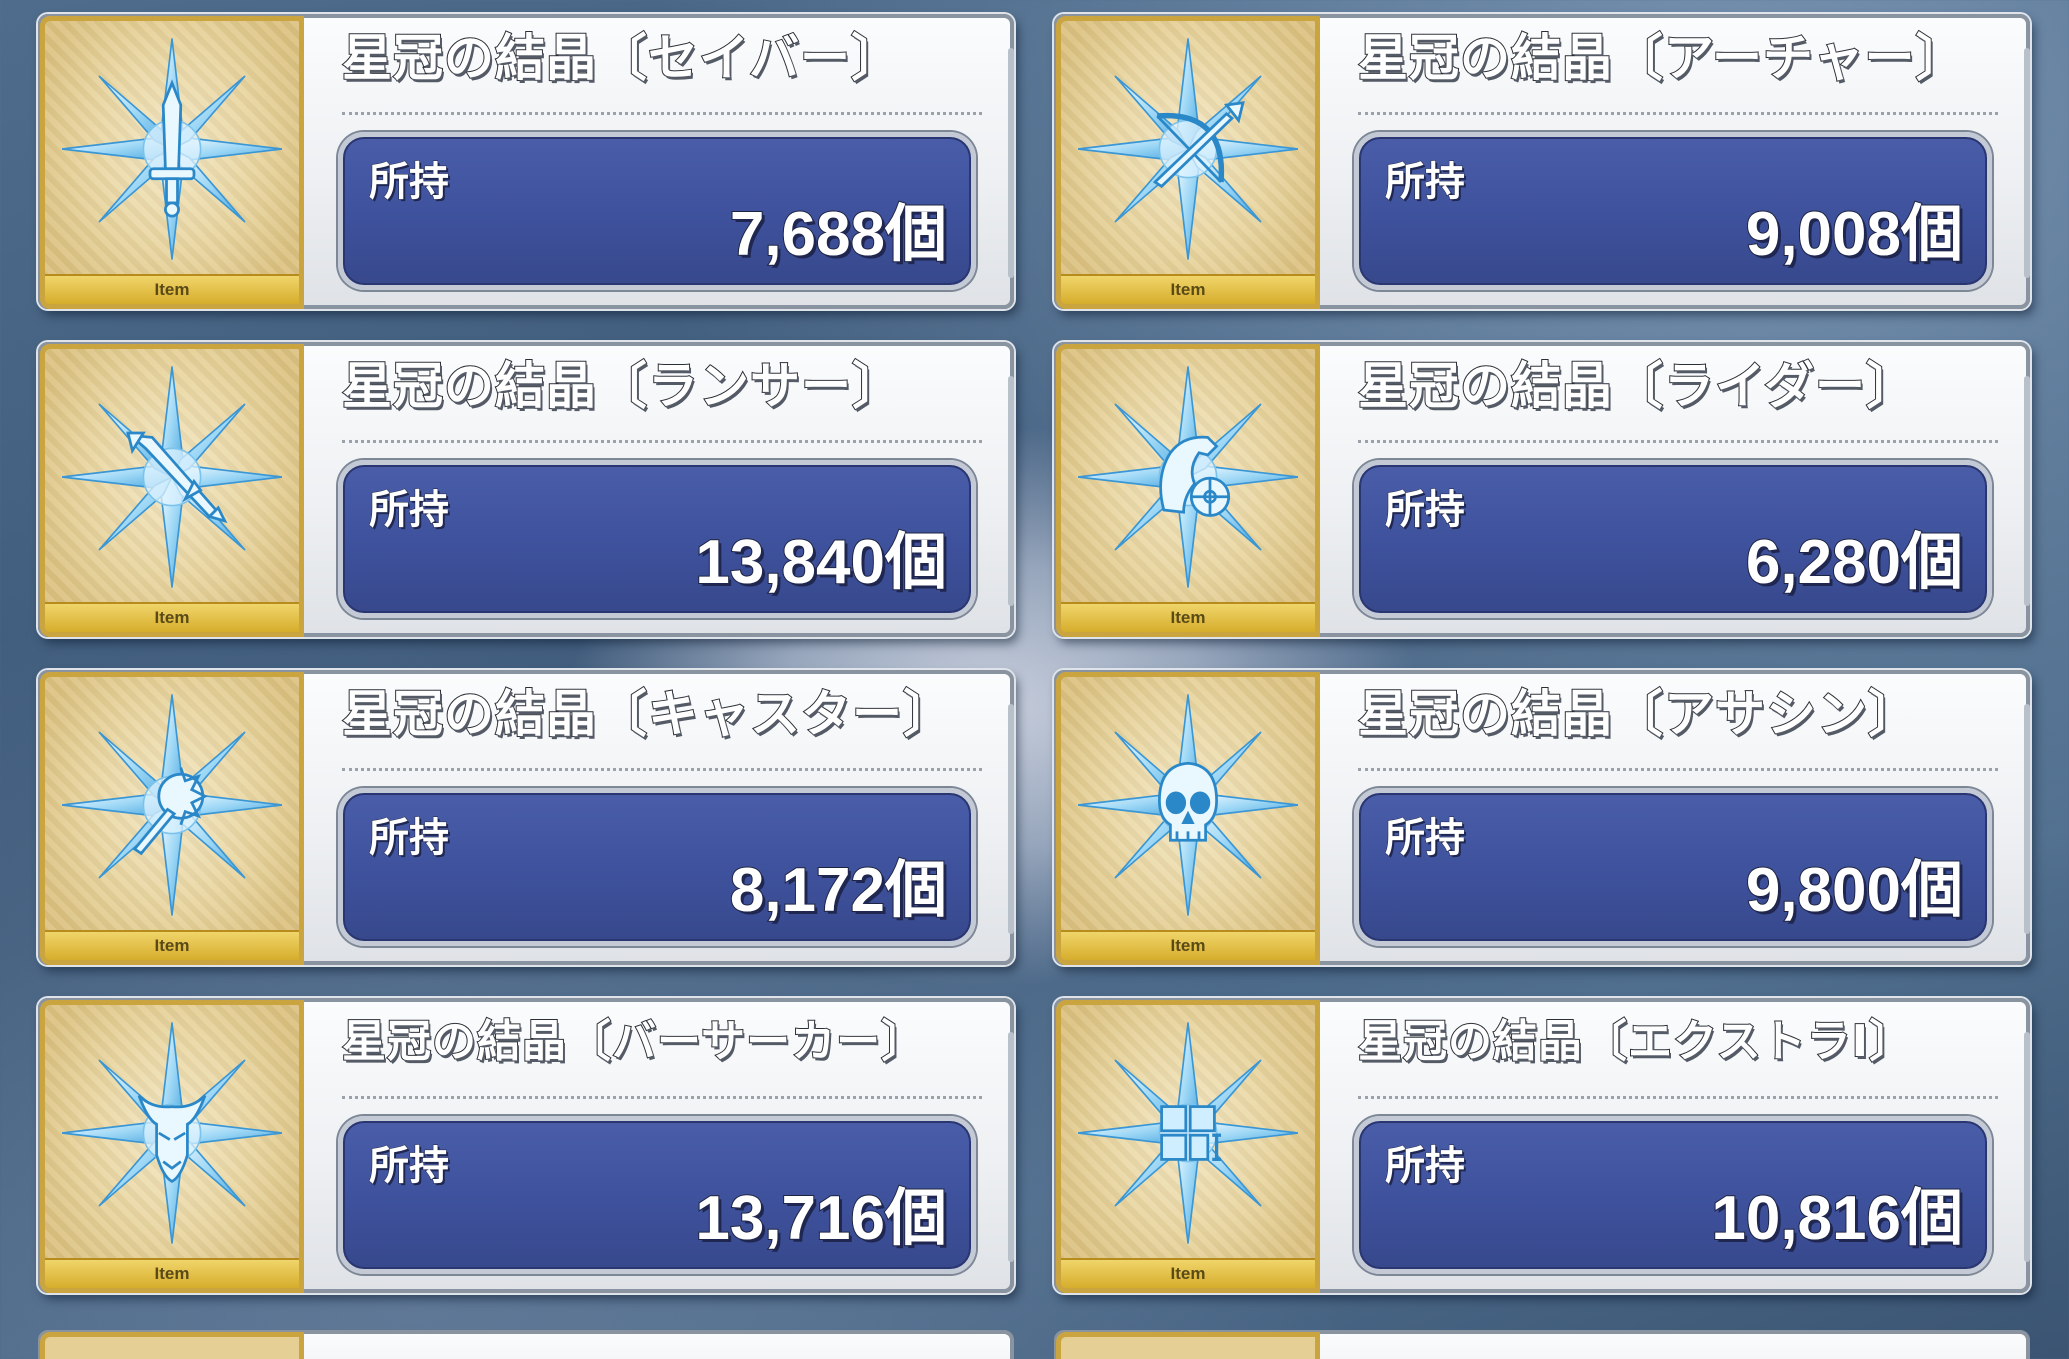 This screenshot has width=2069, height=1359. Describe the element at coordinates (621, 58) in the screenshot. I see `item-title: 星冠の結晶〔セイバー〕` at that location.